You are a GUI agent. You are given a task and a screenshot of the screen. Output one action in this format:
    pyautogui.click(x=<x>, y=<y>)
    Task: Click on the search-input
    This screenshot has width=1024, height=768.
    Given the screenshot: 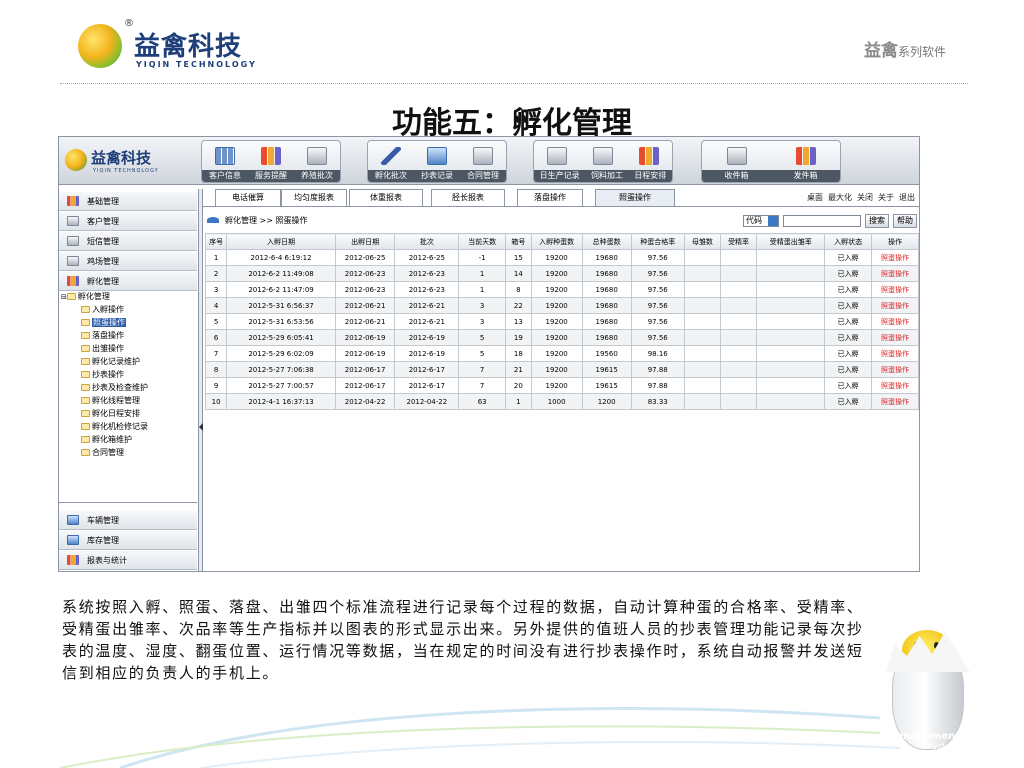 What is the action you would take?
    pyautogui.click(x=822, y=221)
    